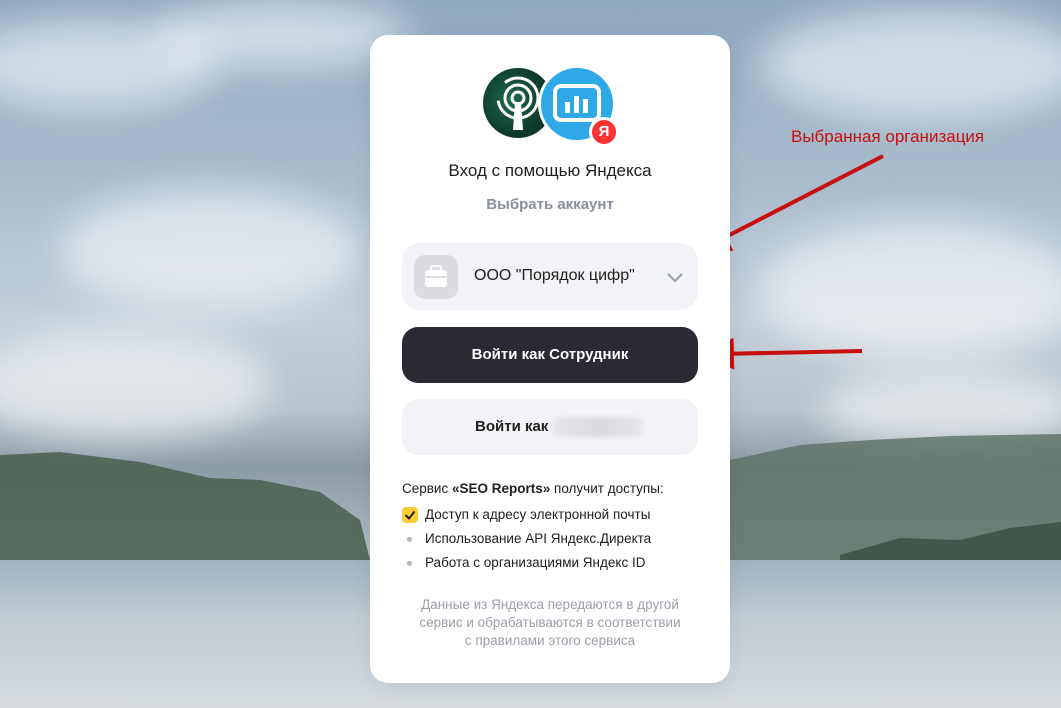 This screenshot has height=708, width=1061. I want to click on arrow-to-employee-button, so click(782, 353).